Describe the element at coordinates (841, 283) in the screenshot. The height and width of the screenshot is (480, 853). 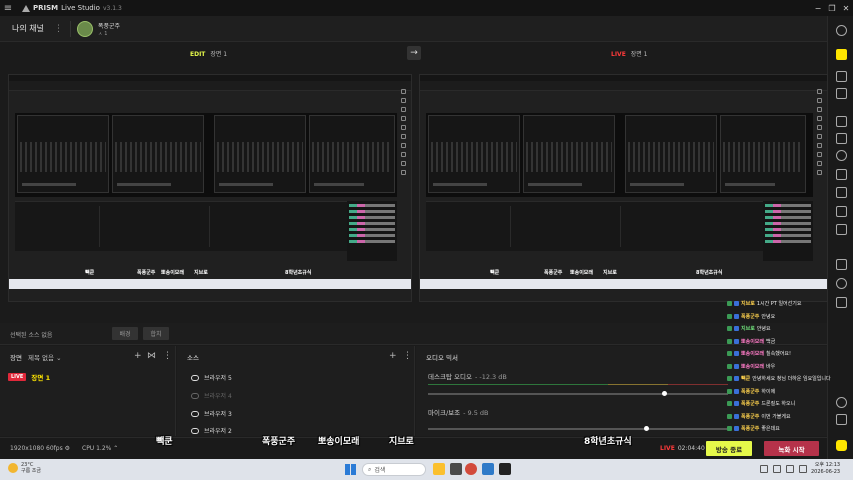
I see `settings-icon` at that location.